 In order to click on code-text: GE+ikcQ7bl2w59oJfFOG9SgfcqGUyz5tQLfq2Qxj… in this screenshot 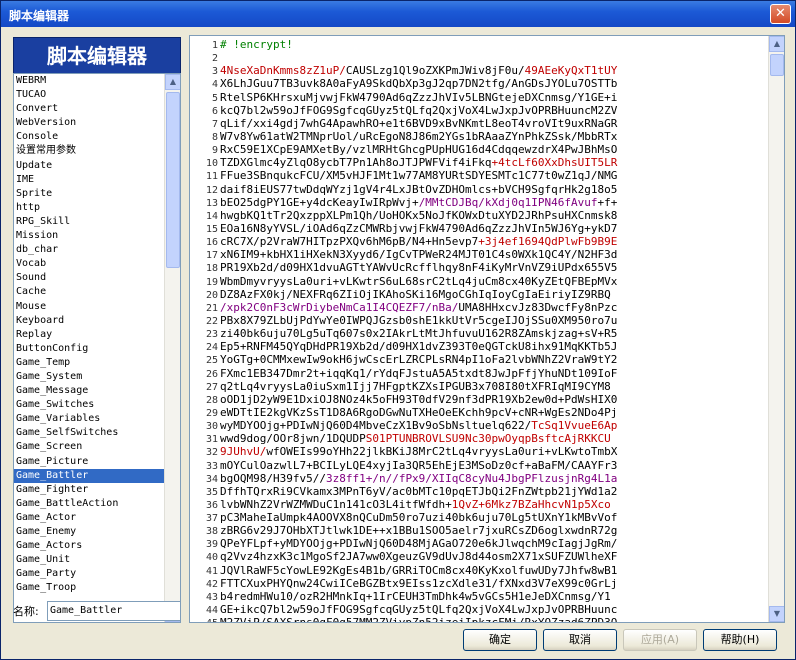, I will do `click(419, 610)`.